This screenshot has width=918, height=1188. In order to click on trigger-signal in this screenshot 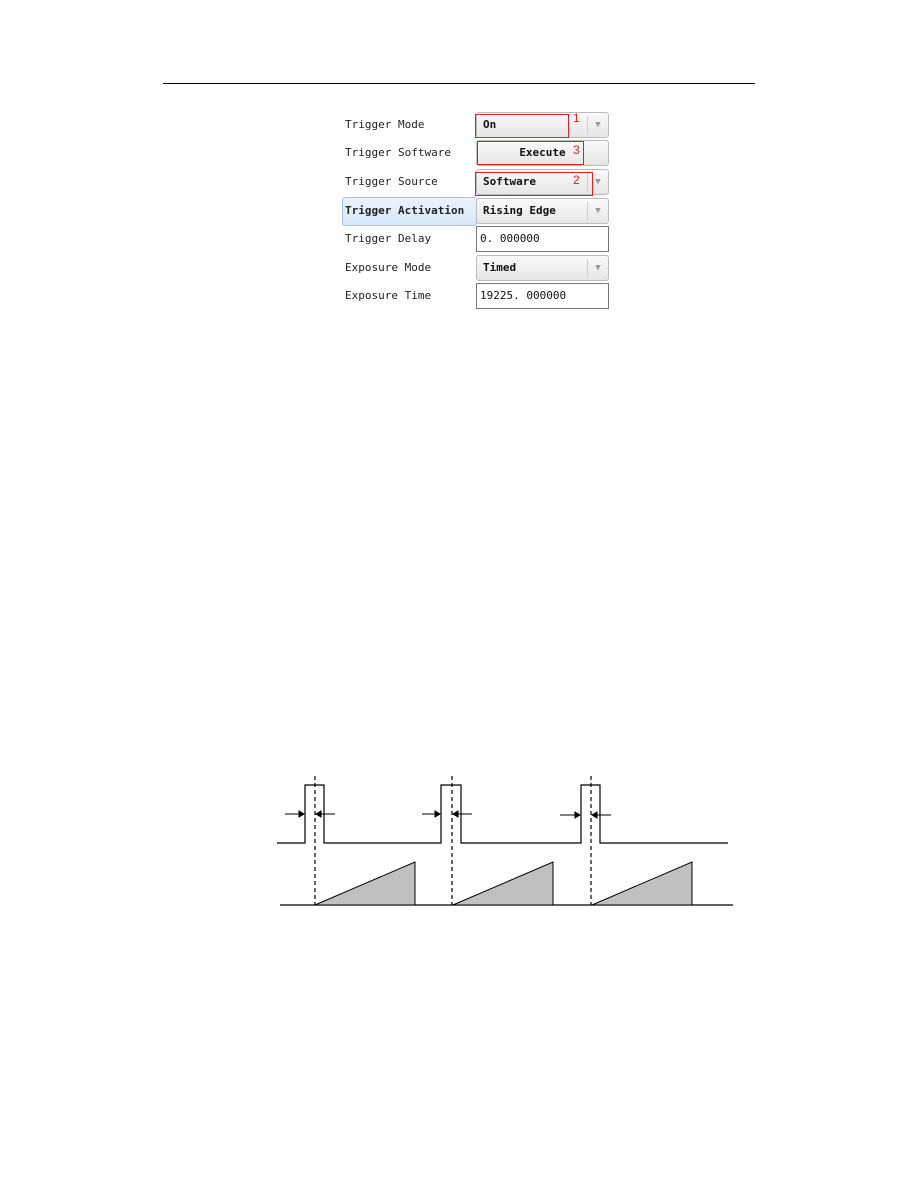, I will do `click(502, 814)`.